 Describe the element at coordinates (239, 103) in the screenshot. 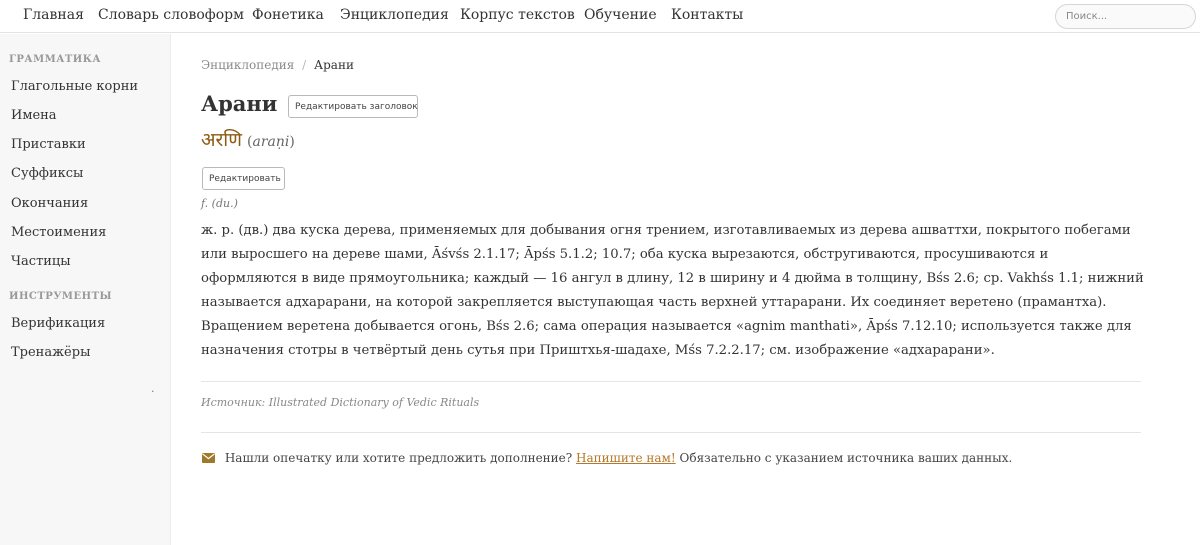

I see `page-title: Арани` at that location.